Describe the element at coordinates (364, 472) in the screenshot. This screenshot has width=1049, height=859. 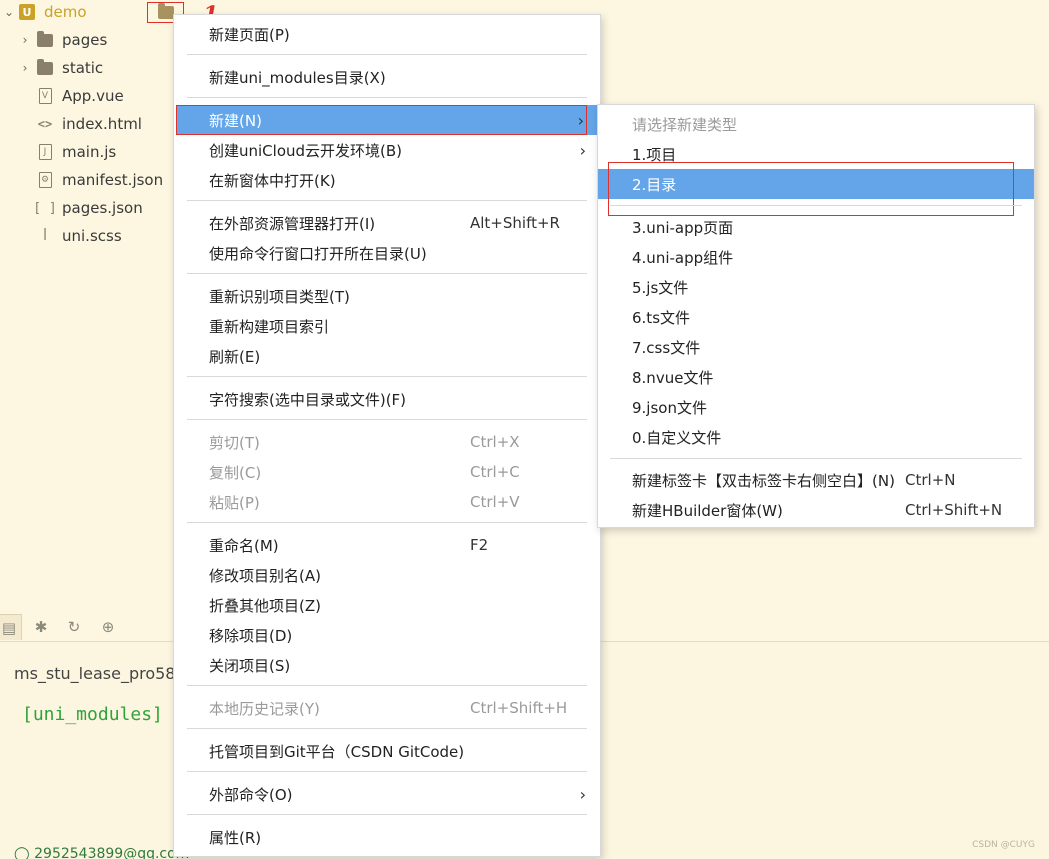
I see `menu-item-copy: 复制(C) Ctrl+C` at that location.